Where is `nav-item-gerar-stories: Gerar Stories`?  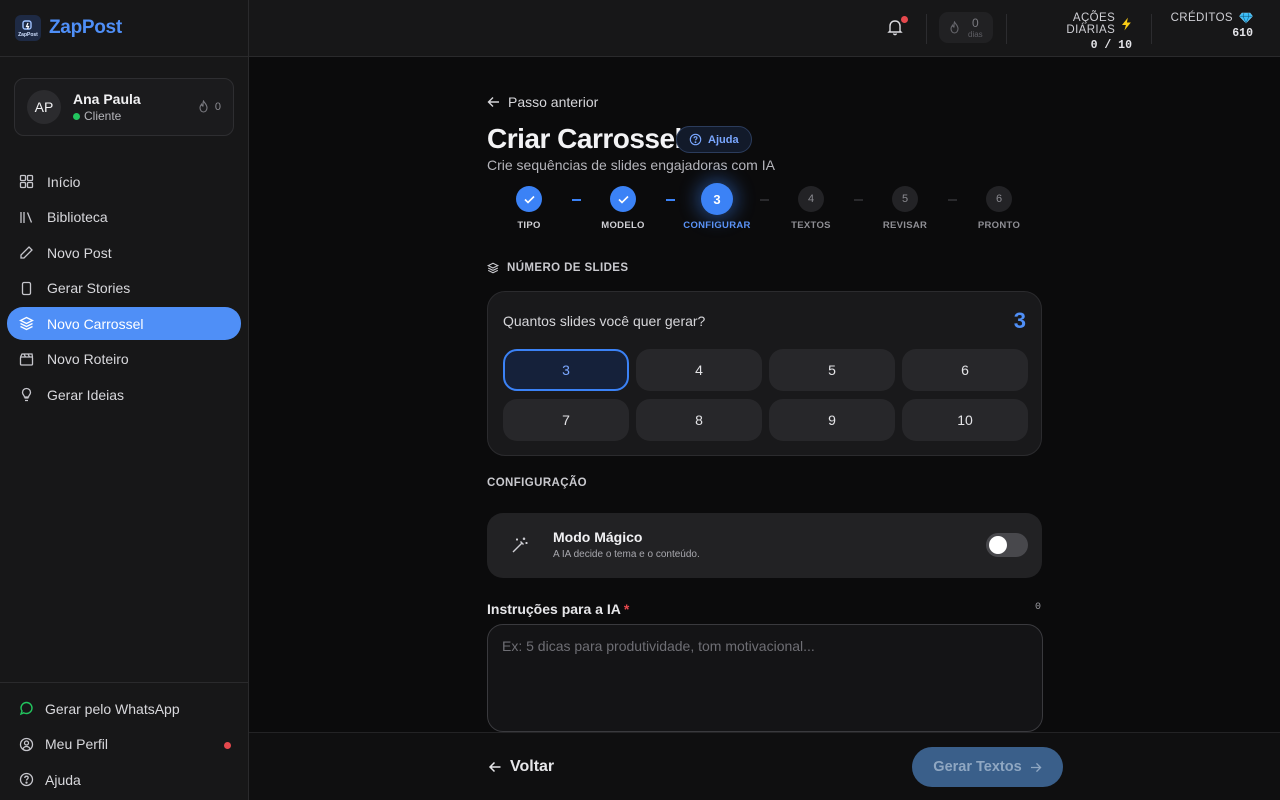
nav-item-gerar-stories: Gerar Stories is located at coordinates (124, 288).